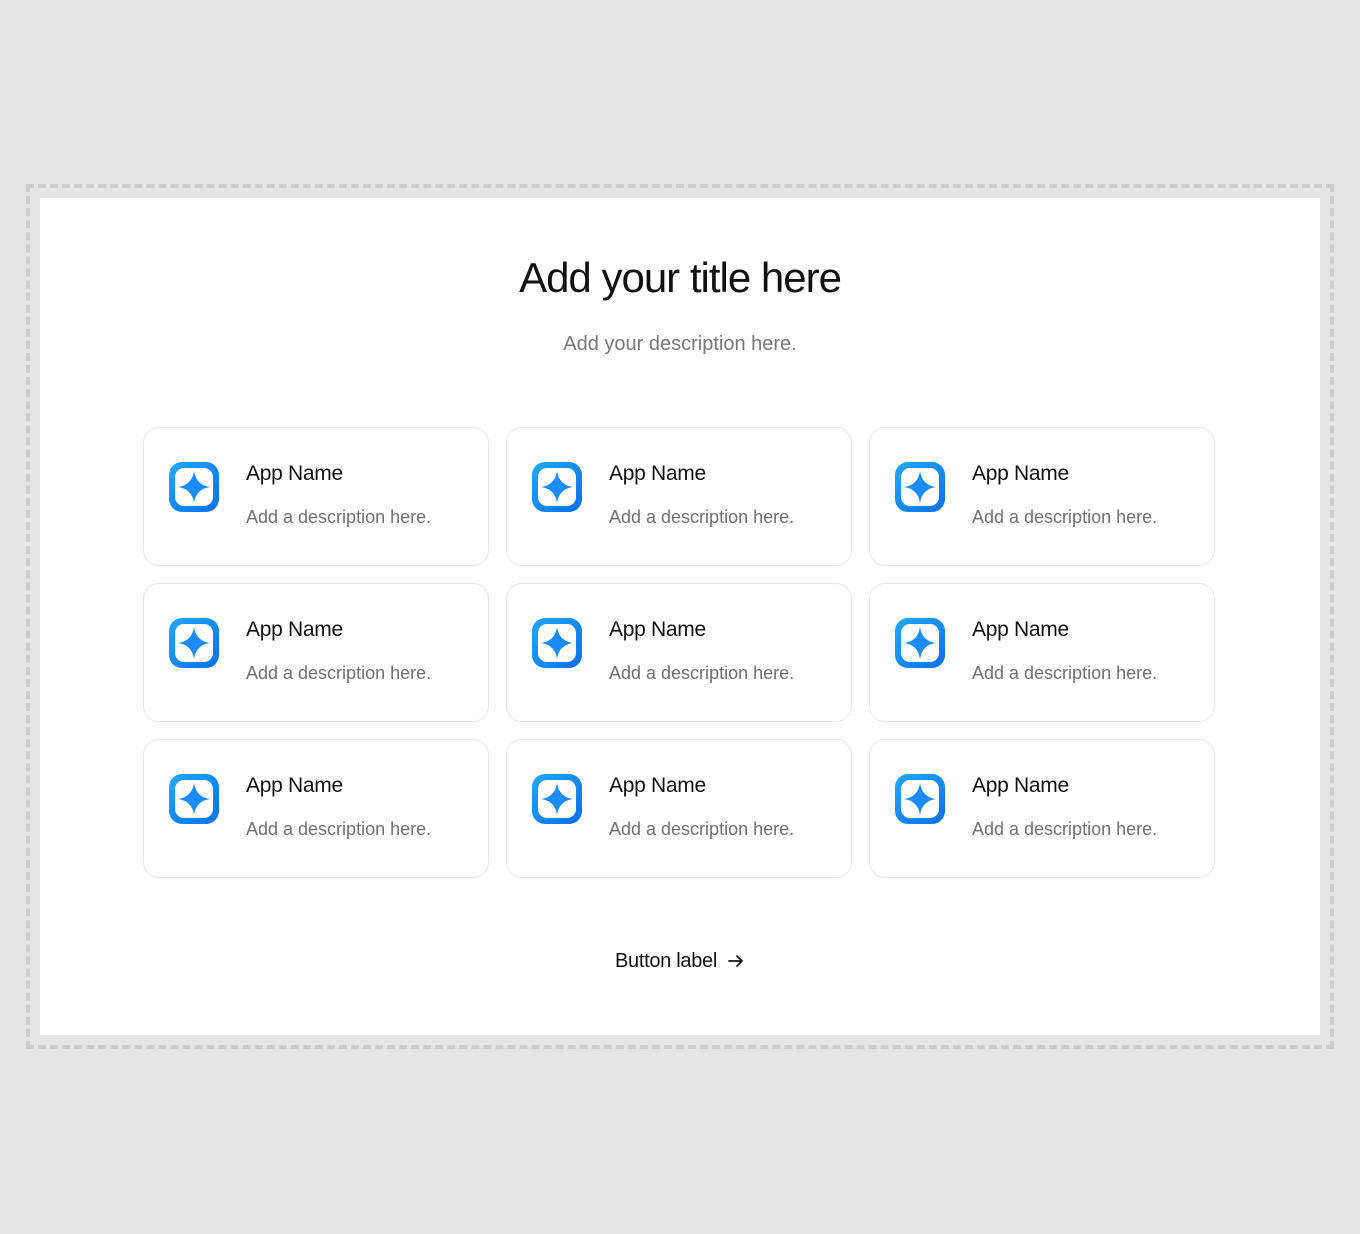  I want to click on page-description: Add your description here., so click(680, 344).